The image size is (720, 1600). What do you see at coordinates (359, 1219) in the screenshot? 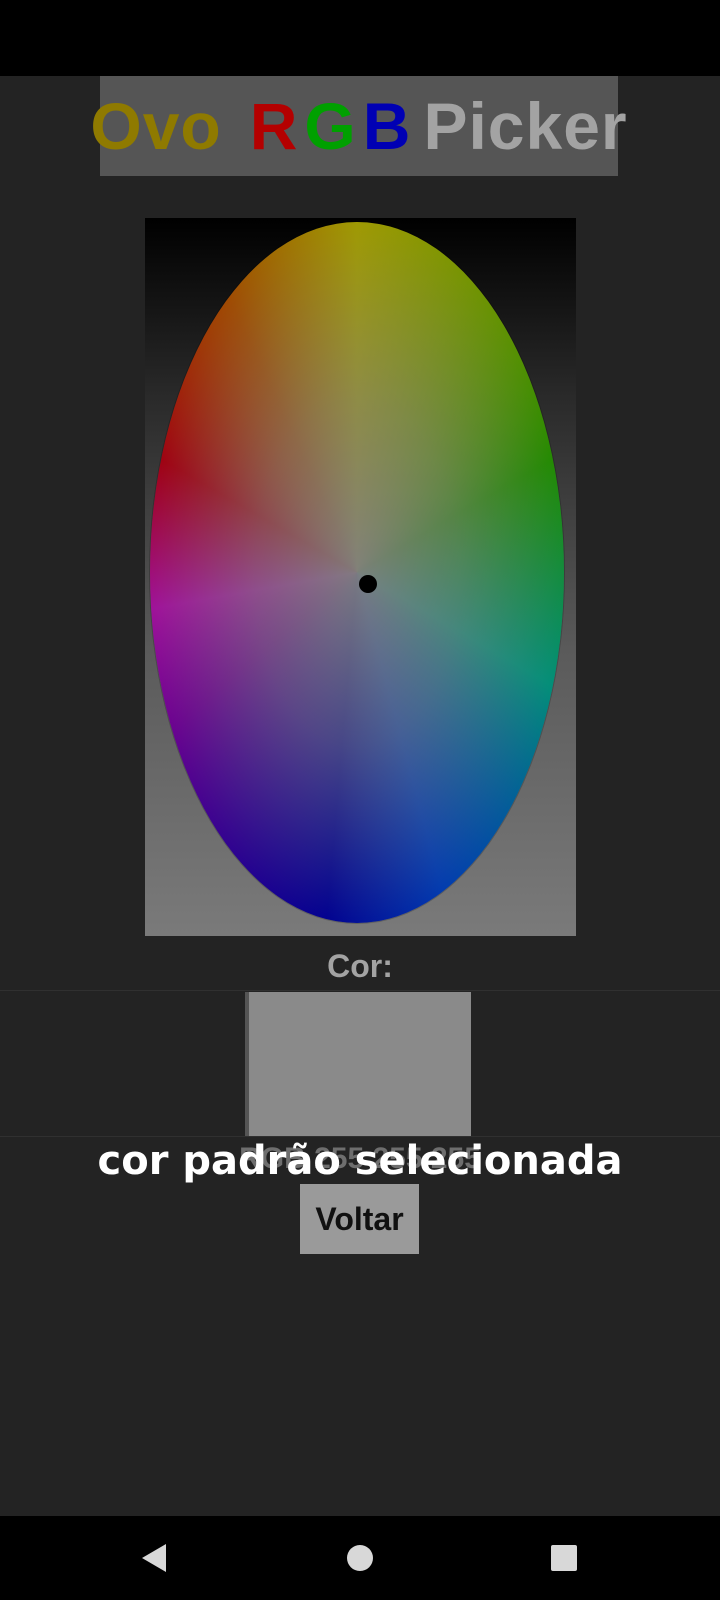
I see `back-button: Voltar` at bounding box center [359, 1219].